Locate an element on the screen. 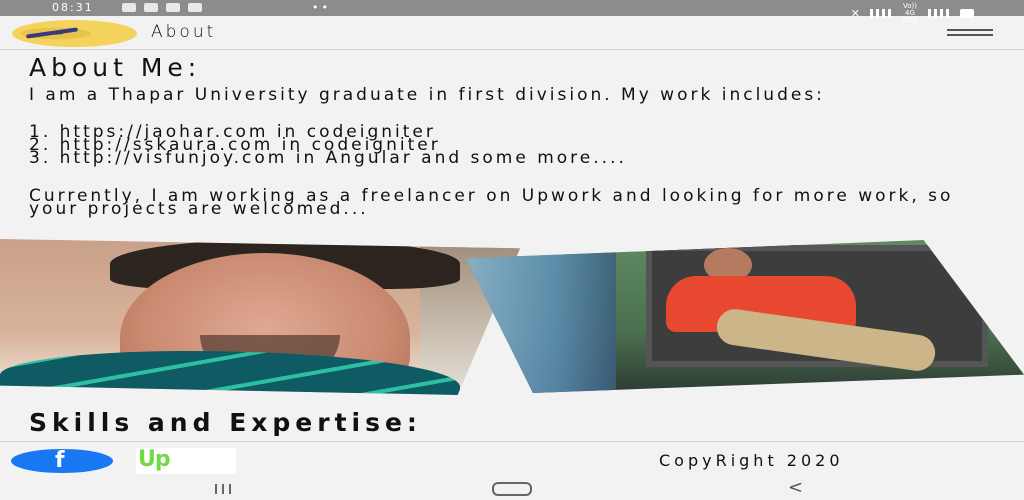 The width and height of the screenshot is (1024, 500). feather-shape is located at coordinates (52, 33).